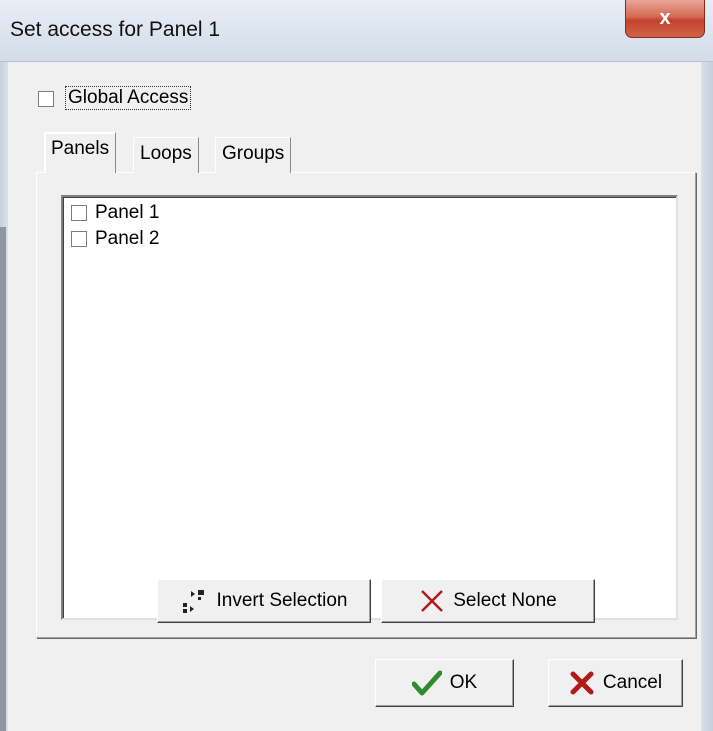  I want to click on invert-selection-label: Invert Selection, so click(282, 600).